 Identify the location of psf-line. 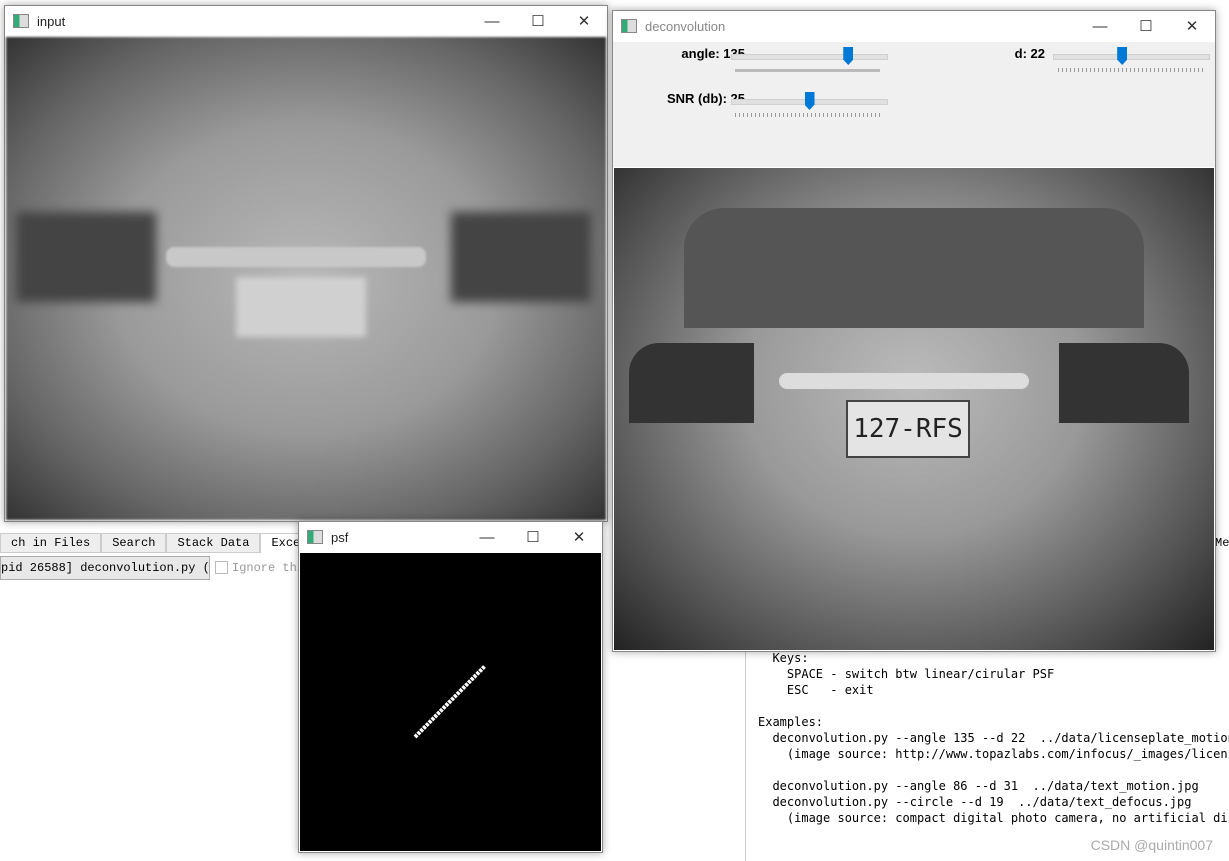
(450, 701).